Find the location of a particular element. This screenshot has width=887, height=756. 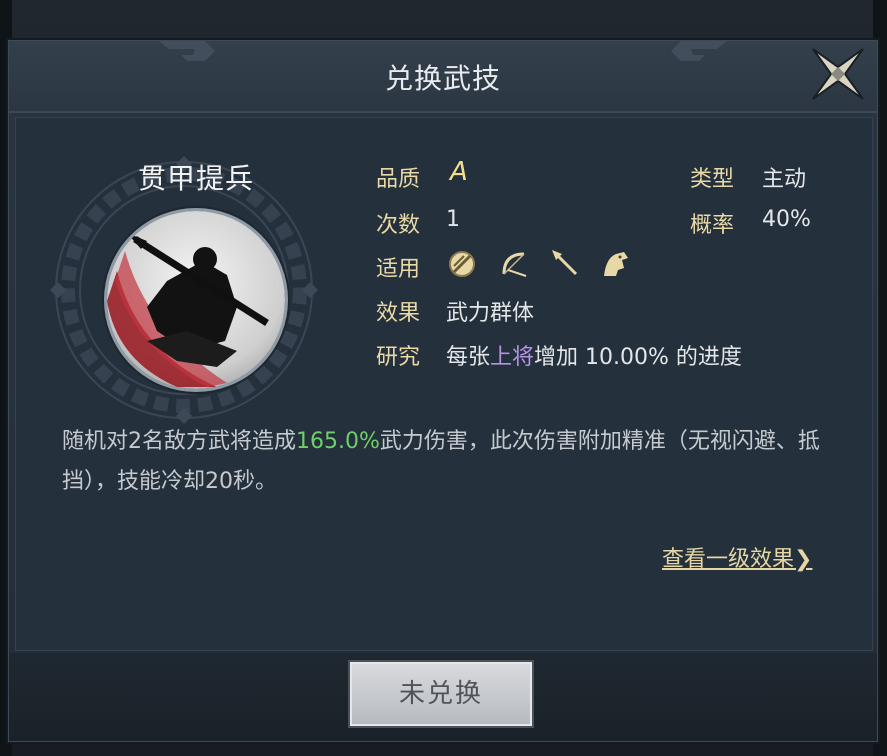

close-icon is located at coordinates (838, 74).